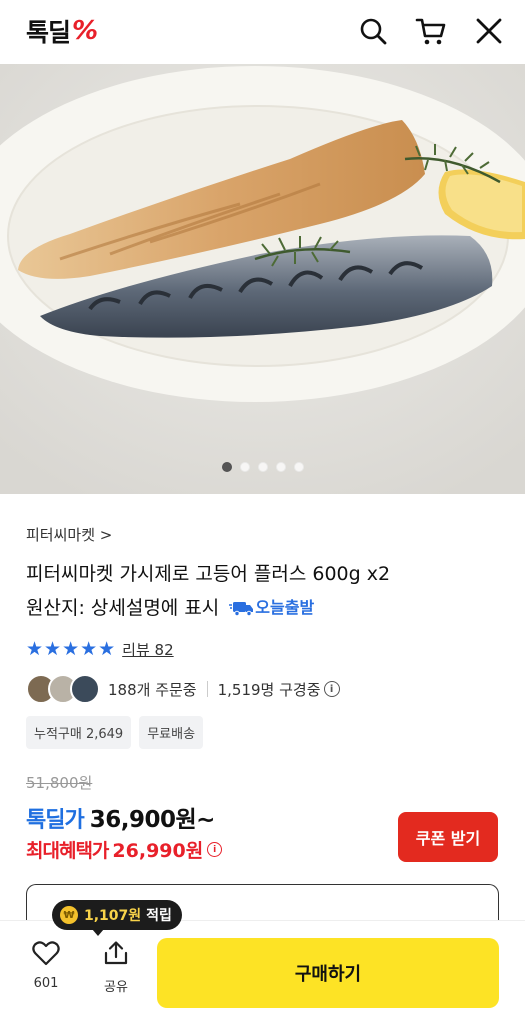 The image size is (525, 1025). Describe the element at coordinates (55, 820) in the screenshot. I see `tokdeal-price-label: 톡딜가` at that location.